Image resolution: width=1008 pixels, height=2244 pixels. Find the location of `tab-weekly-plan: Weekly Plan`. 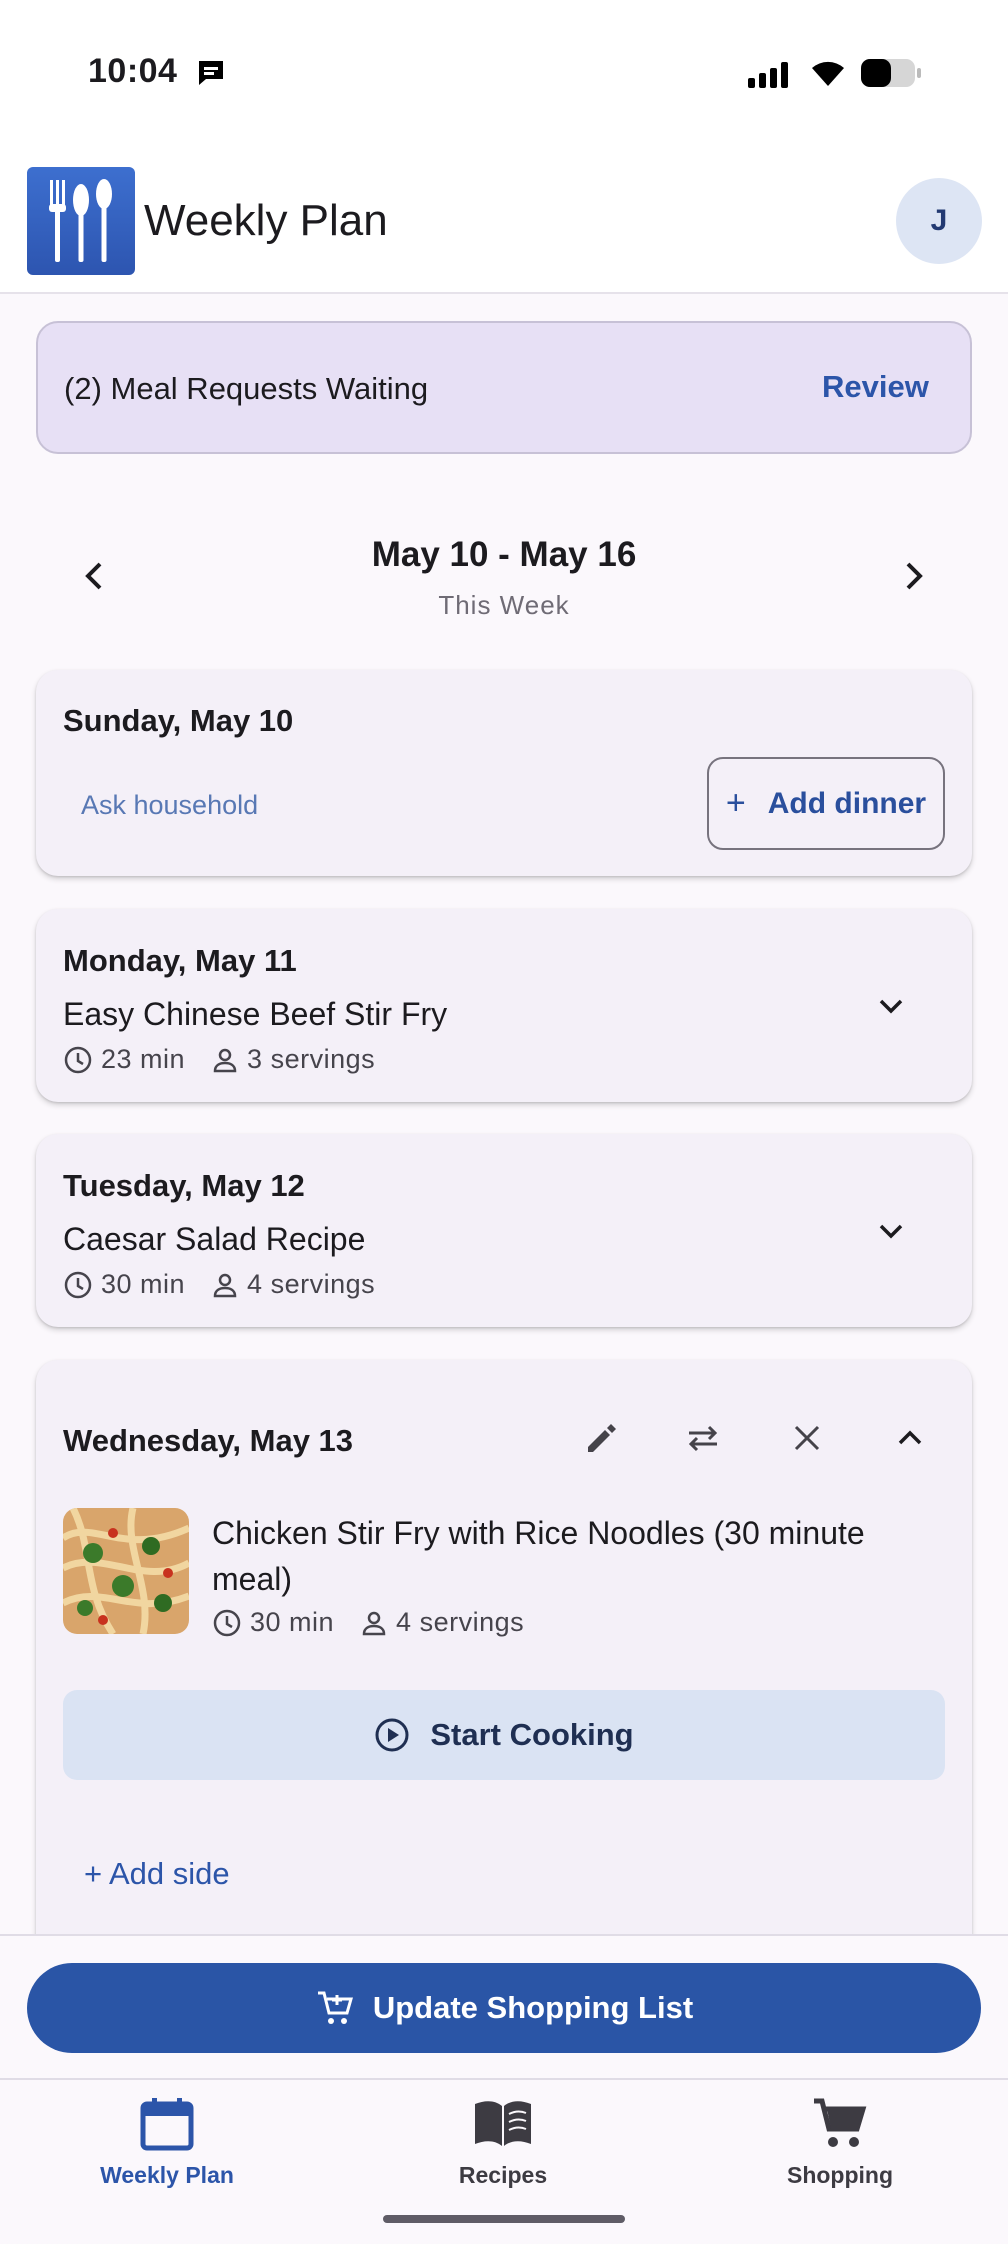

tab-weekly-plan: Weekly Plan is located at coordinates (167, 2142).